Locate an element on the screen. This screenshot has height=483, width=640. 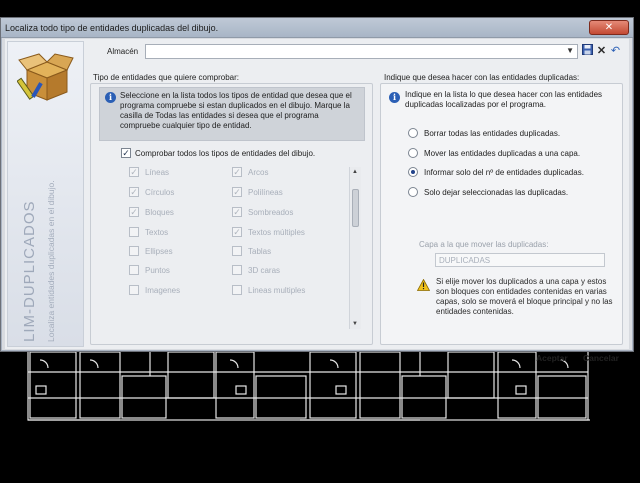
check-all-box: ✓ is located at coordinates (126, 153).